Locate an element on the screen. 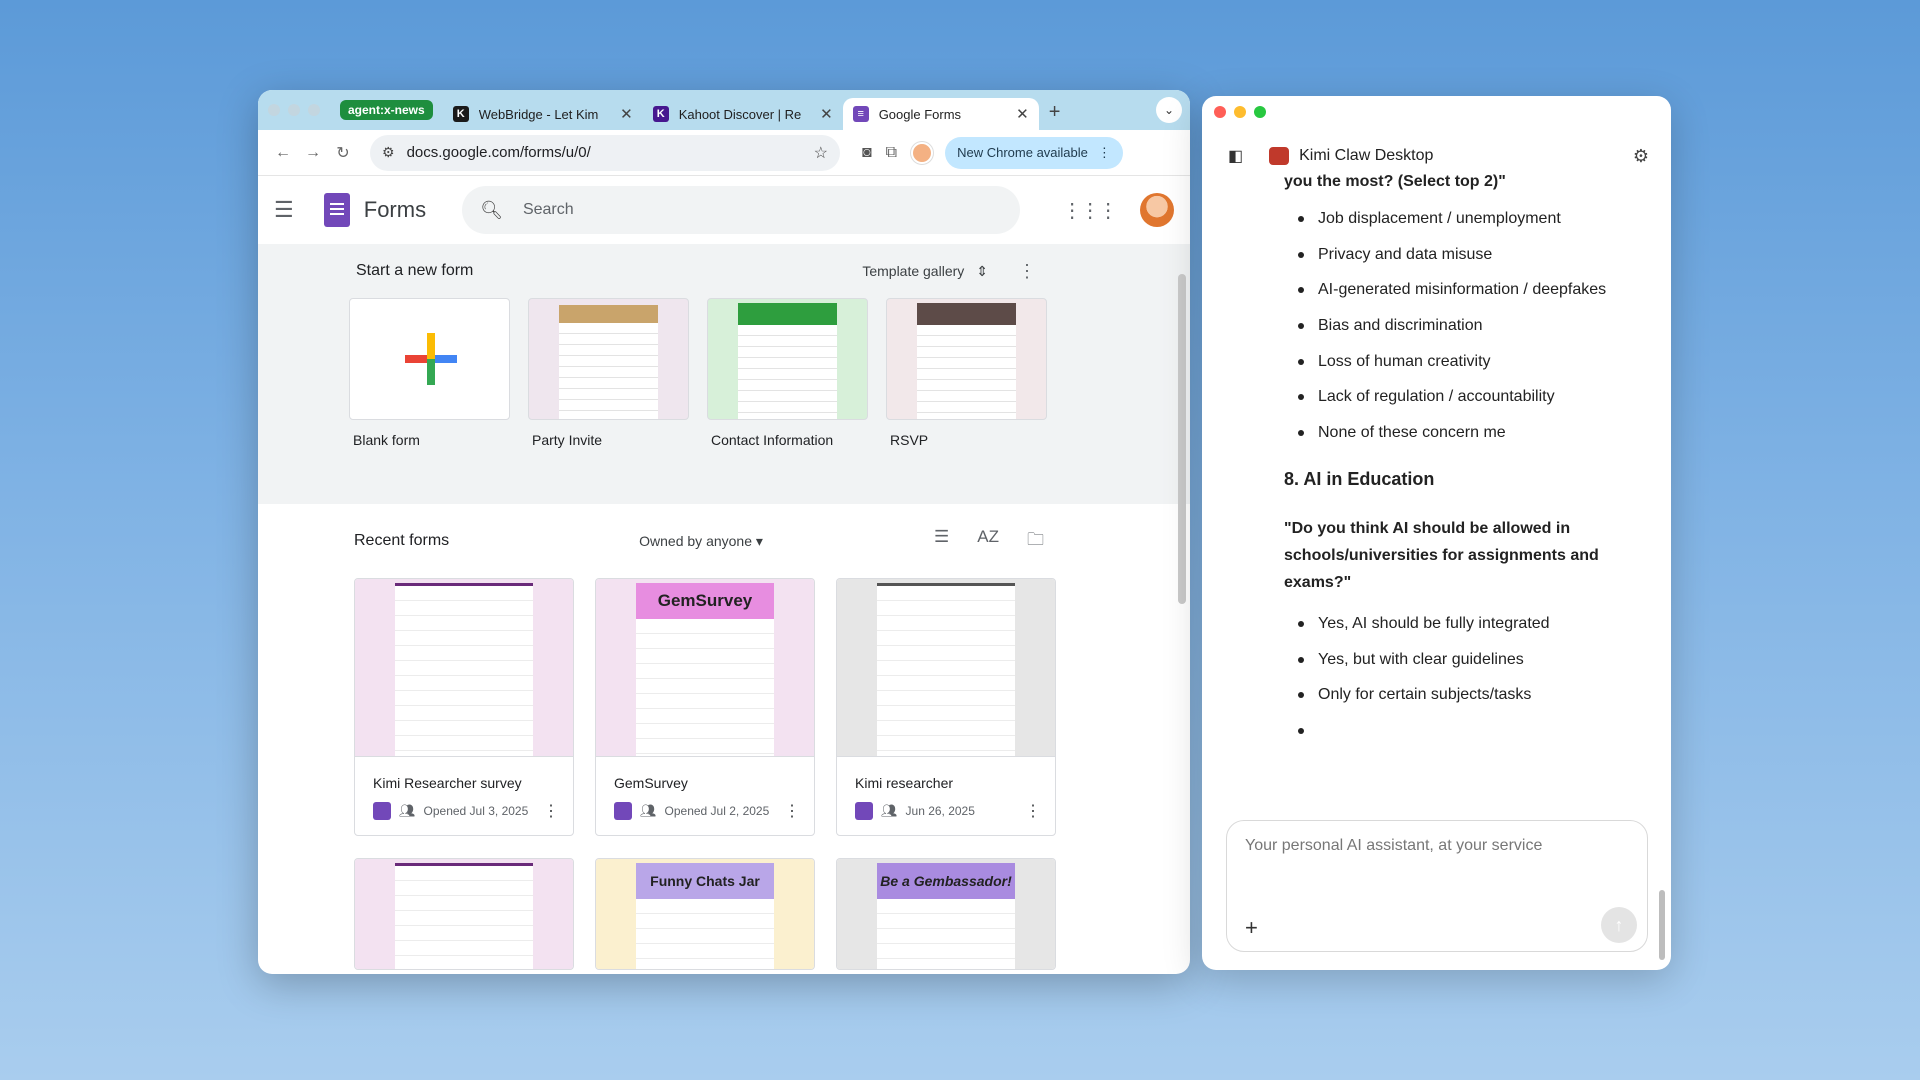 The image size is (1920, 1080). address-bar: ⚙ docs.google.com/forms/u/0/ ☆ is located at coordinates (605, 152).